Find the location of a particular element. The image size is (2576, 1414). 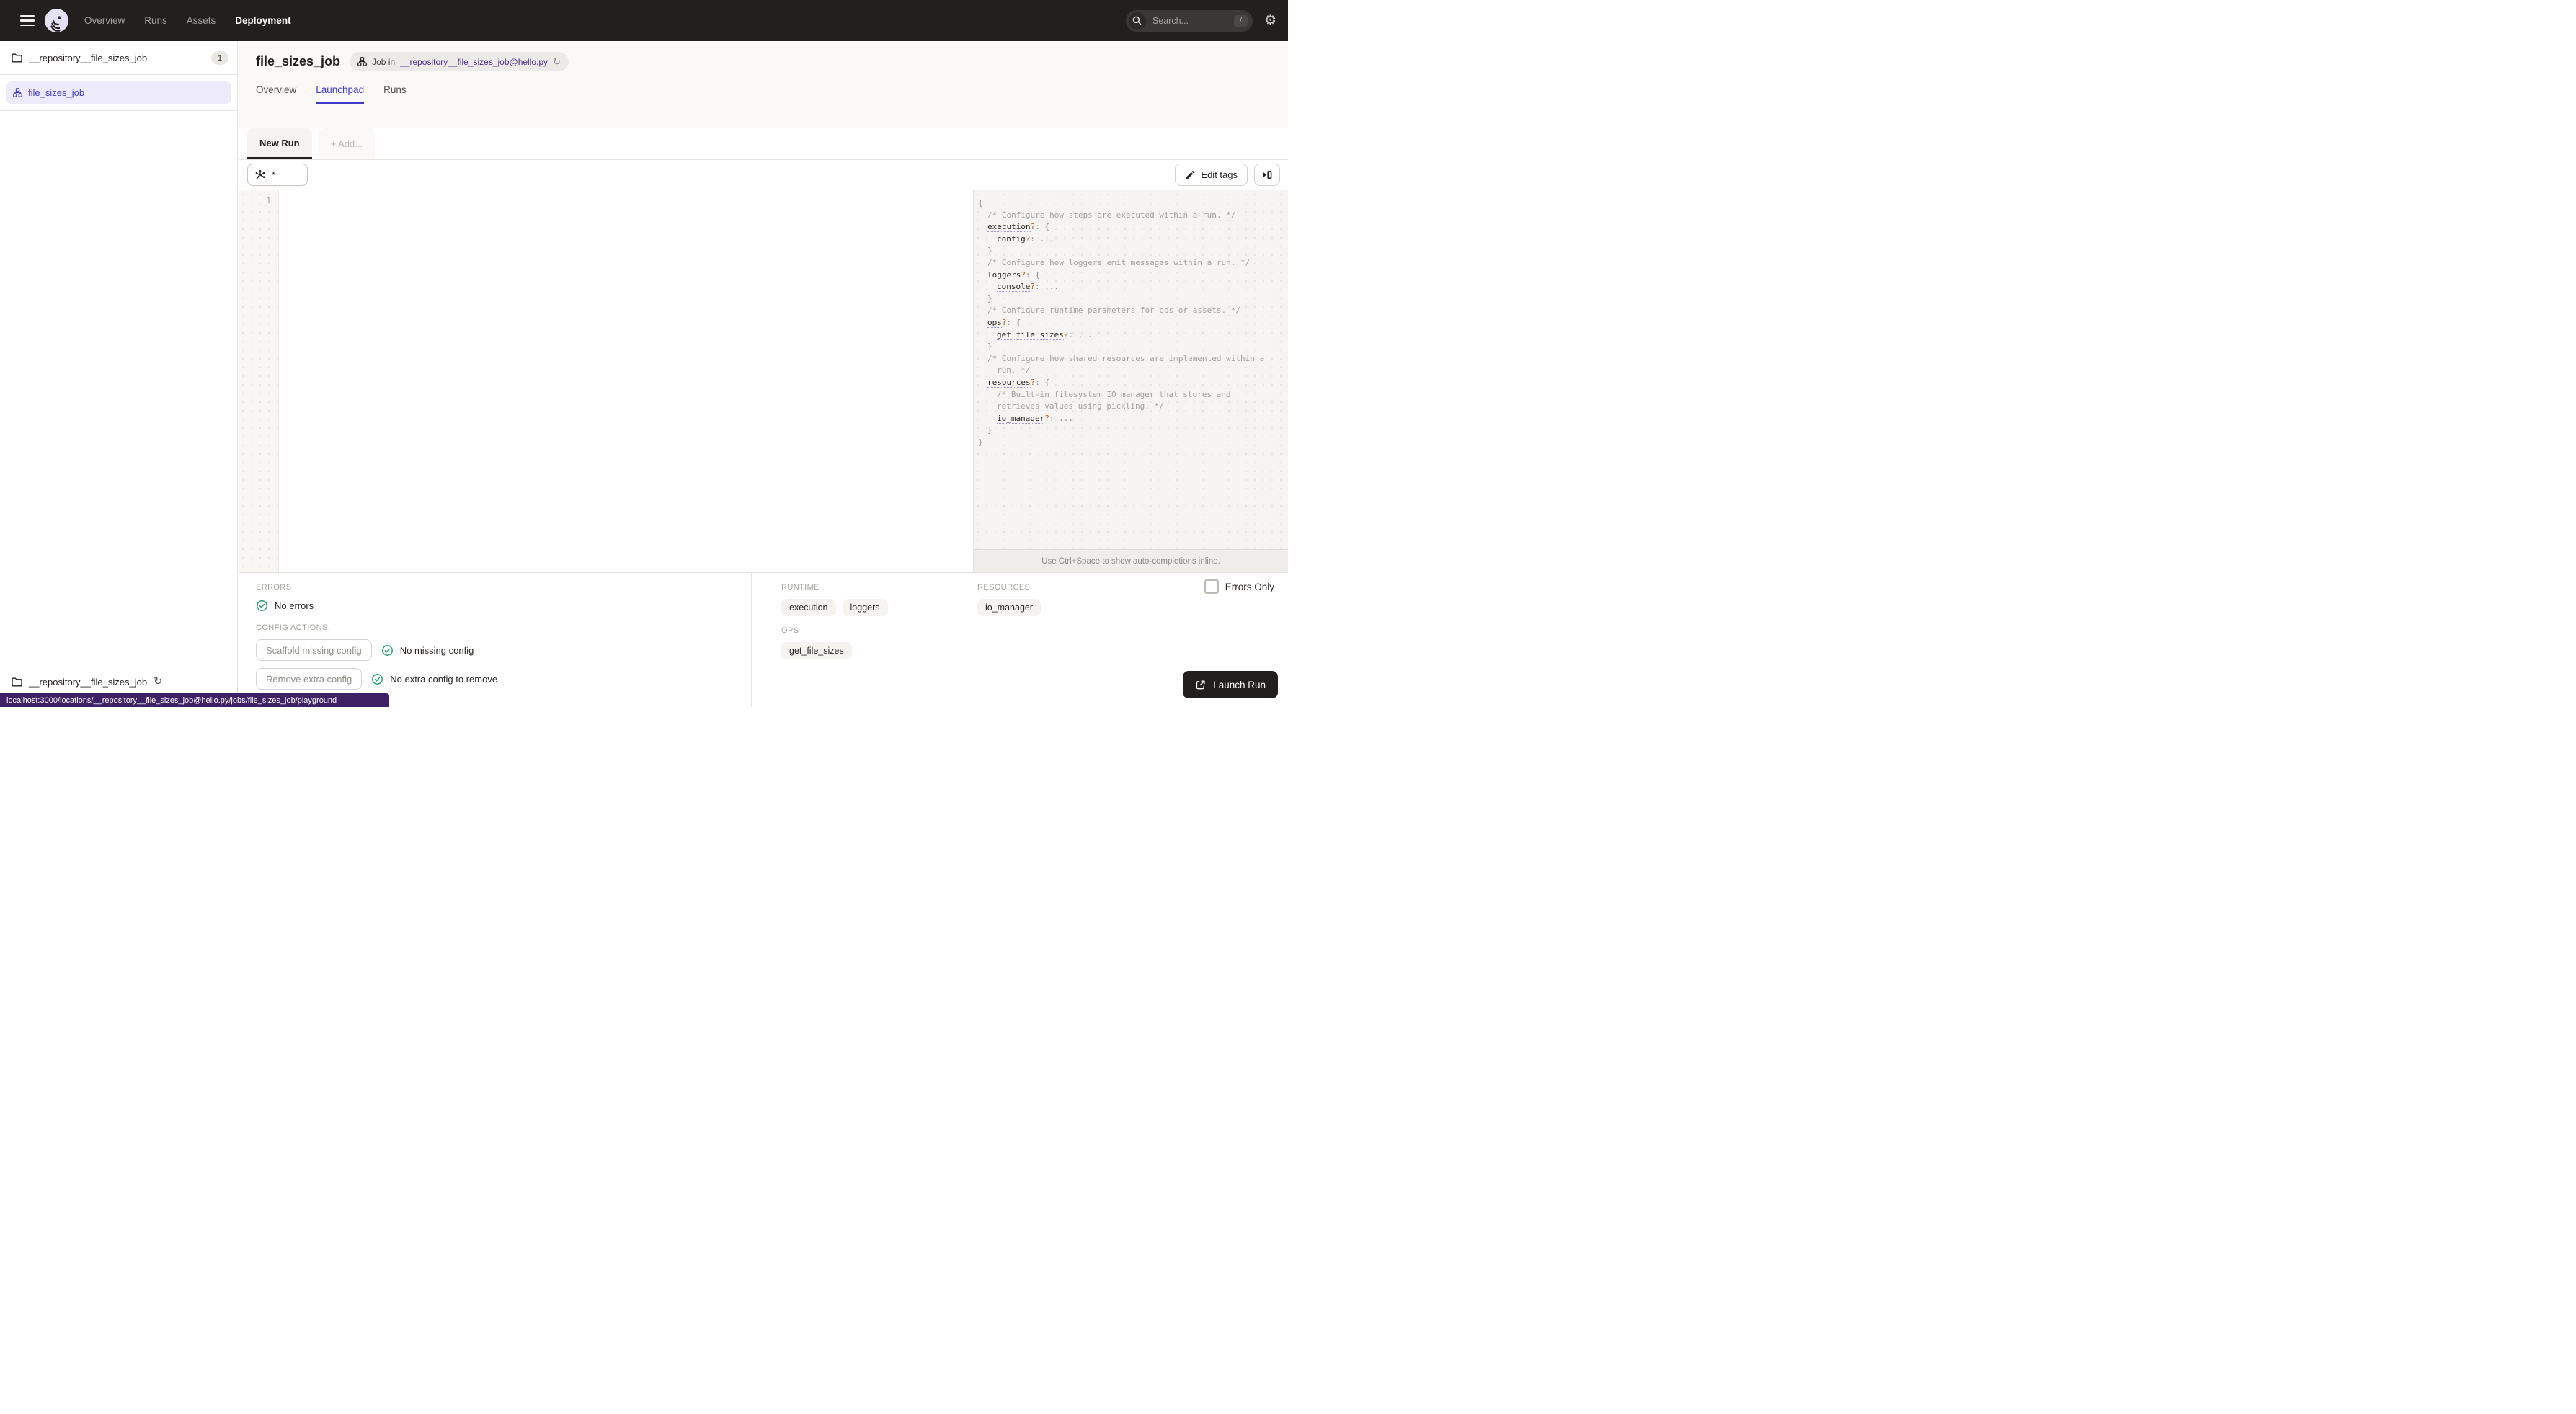

errors-only-toggle: Errors Only is located at coordinates (1239, 586).